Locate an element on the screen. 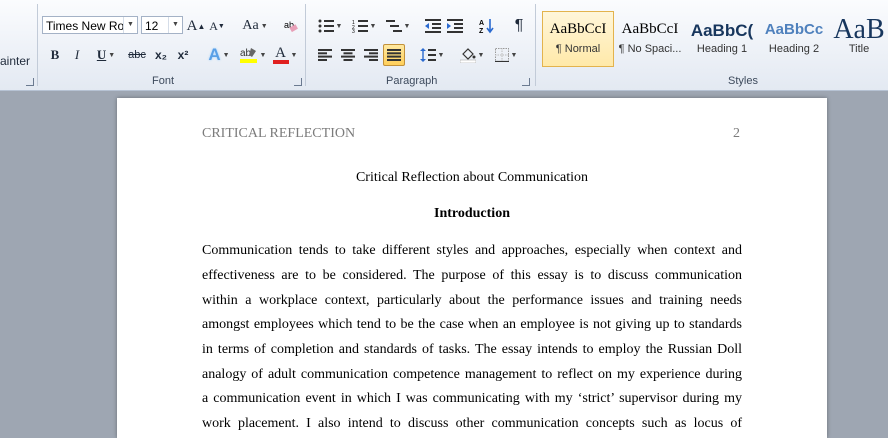 This screenshot has width=888, height=438. paint-bucket-icon is located at coordinates (467, 55).